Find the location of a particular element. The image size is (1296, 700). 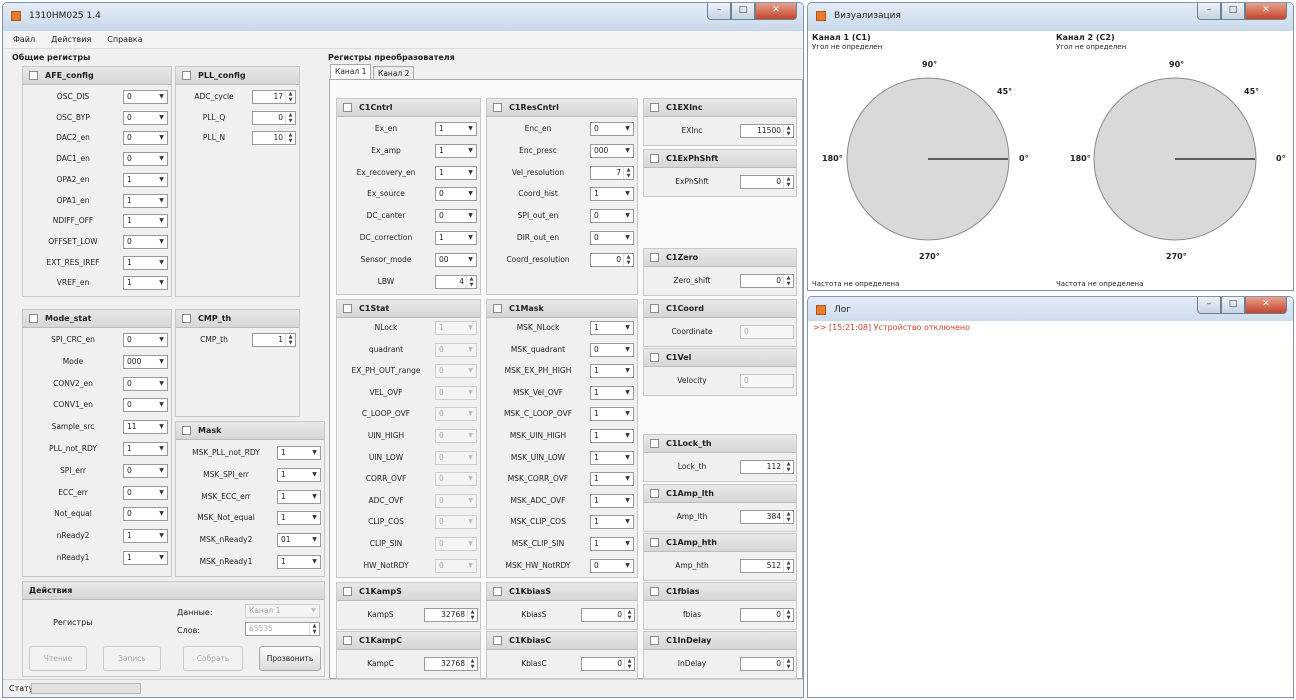

conv2-en-select: 0 ▼ is located at coordinates (145, 383).